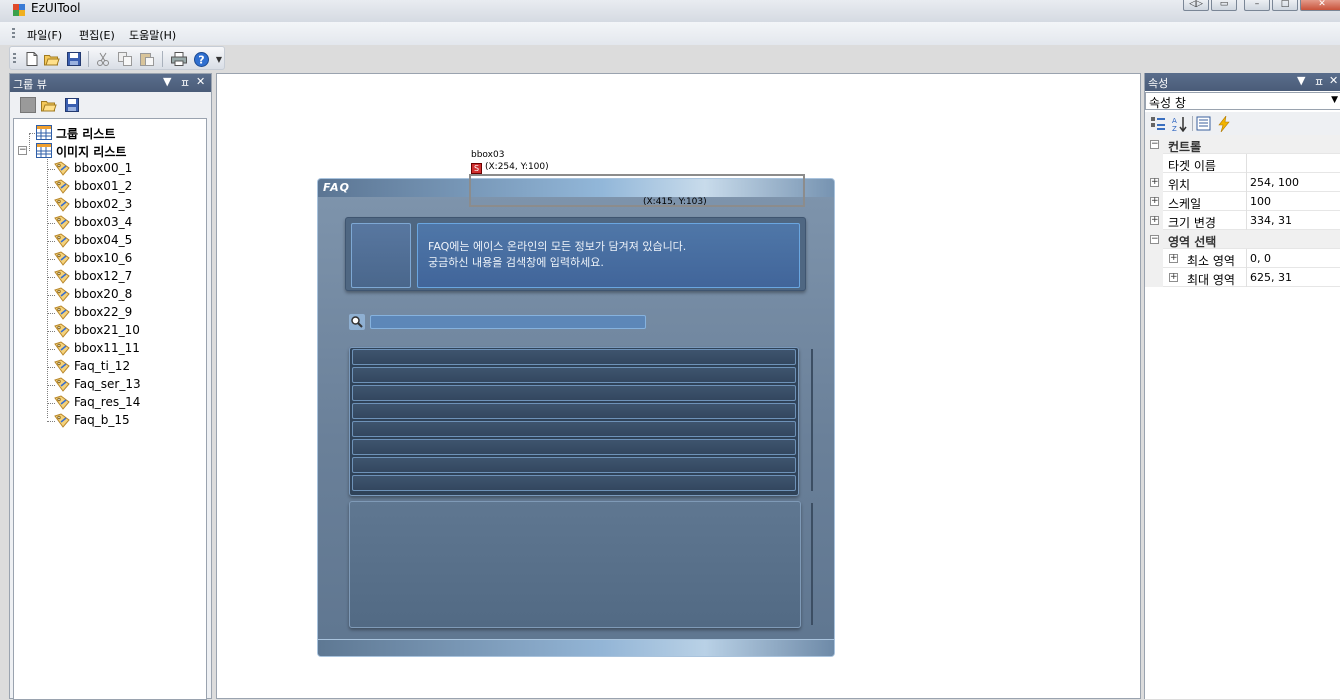  What do you see at coordinates (109, 331) in the screenshot?
I see `tree-node-image: bbox21_10` at bounding box center [109, 331].